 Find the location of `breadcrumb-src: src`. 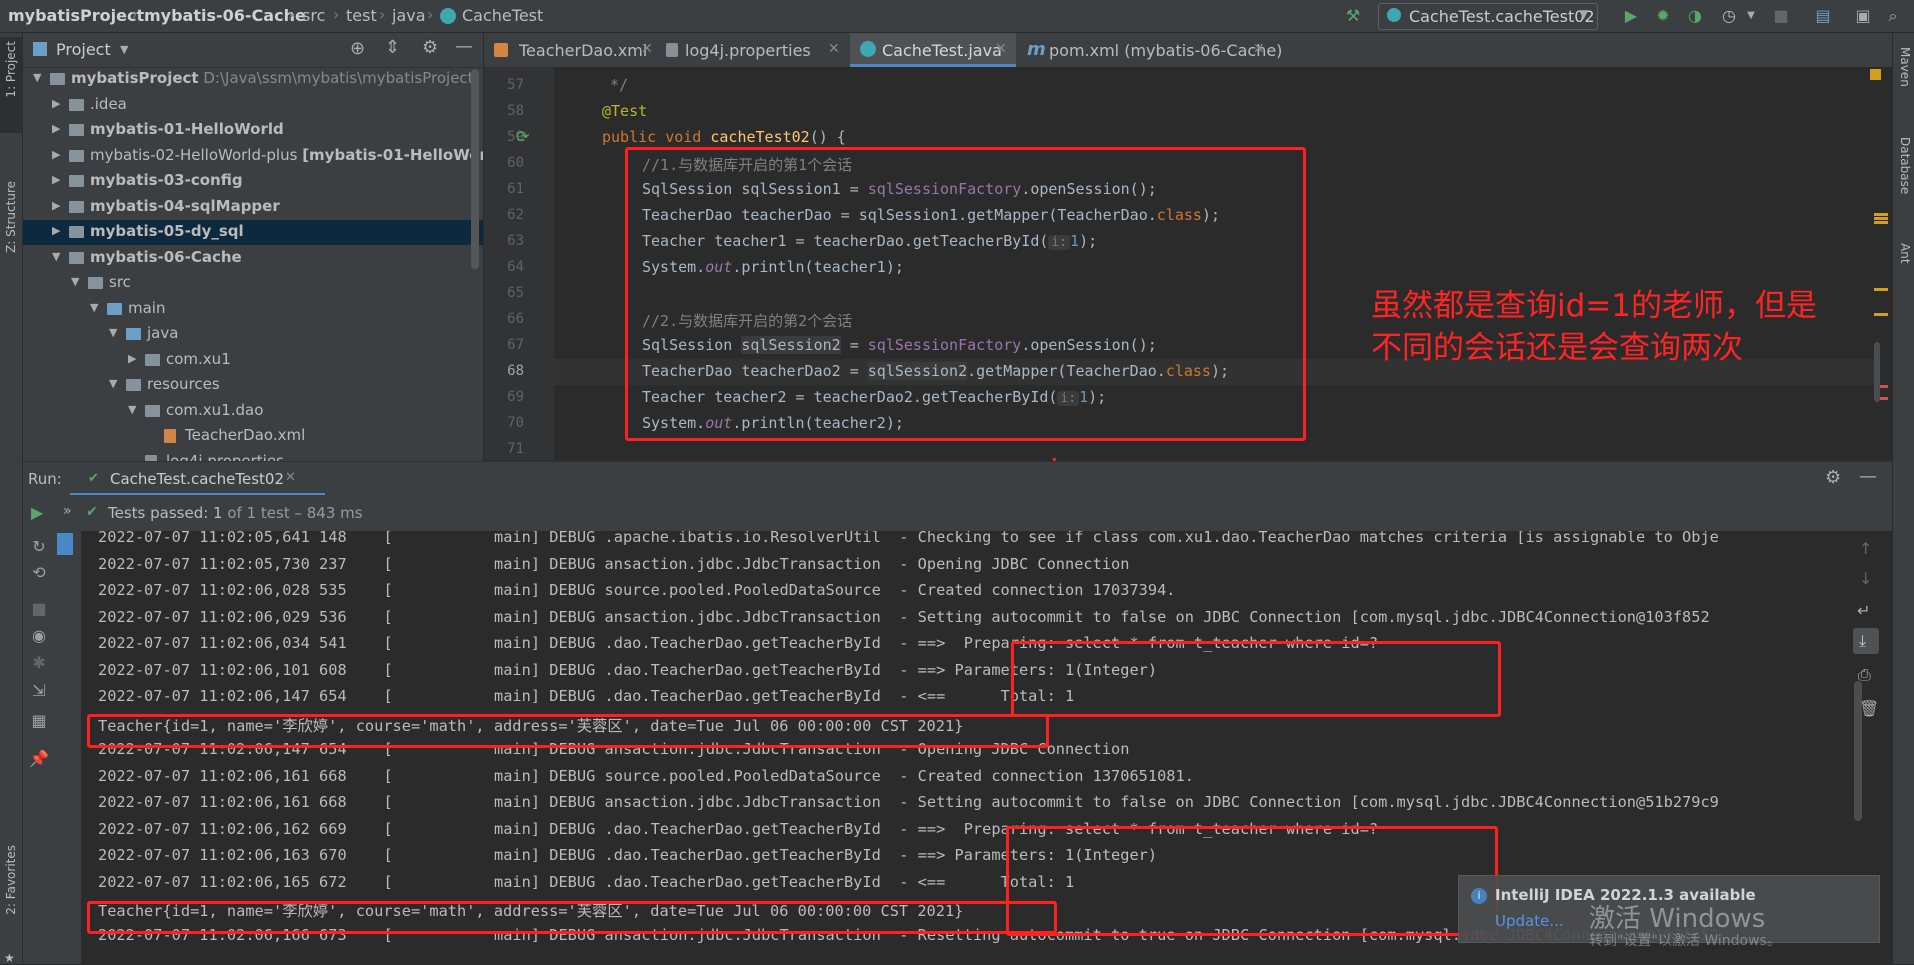

breadcrumb-src: src is located at coordinates (313, 15).